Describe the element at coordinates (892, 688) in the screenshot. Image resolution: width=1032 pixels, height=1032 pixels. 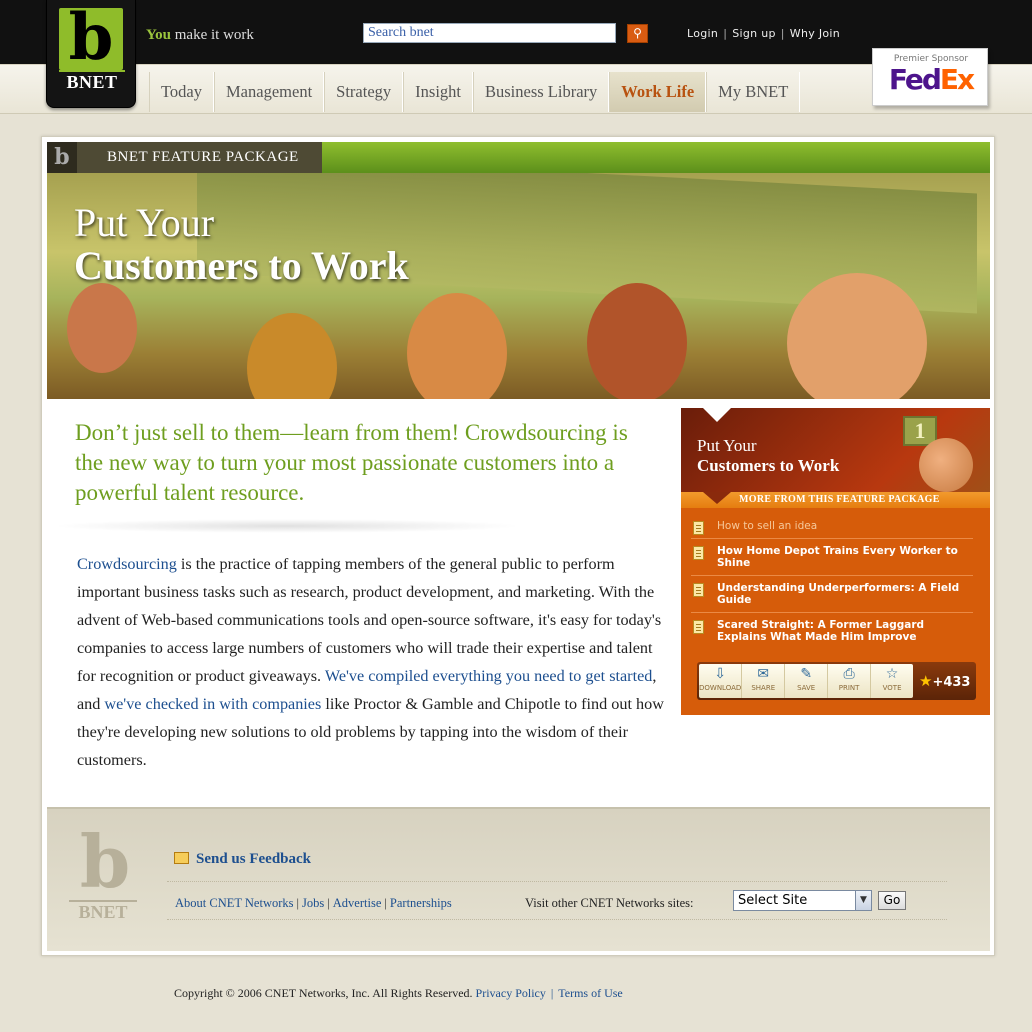
I see `vote-label: VOTE` at that location.